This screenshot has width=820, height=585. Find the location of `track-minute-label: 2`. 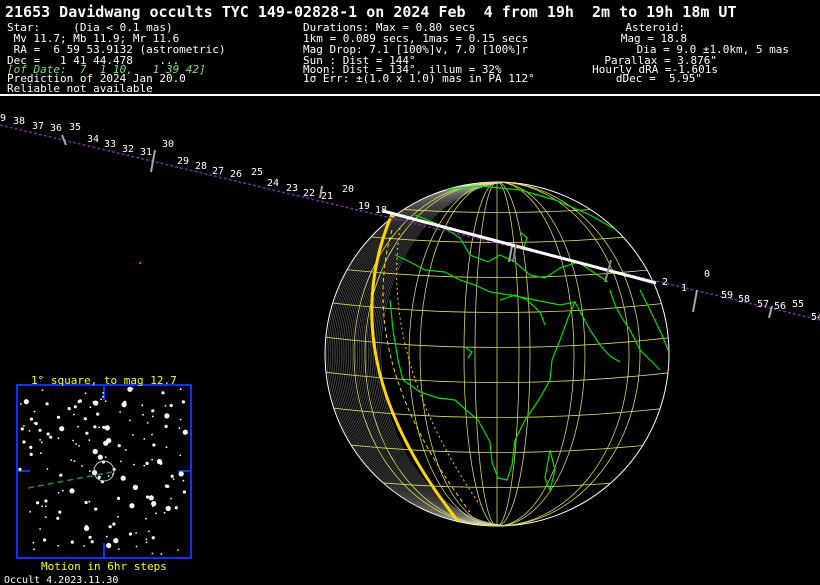

track-minute-label: 2 is located at coordinates (665, 282).